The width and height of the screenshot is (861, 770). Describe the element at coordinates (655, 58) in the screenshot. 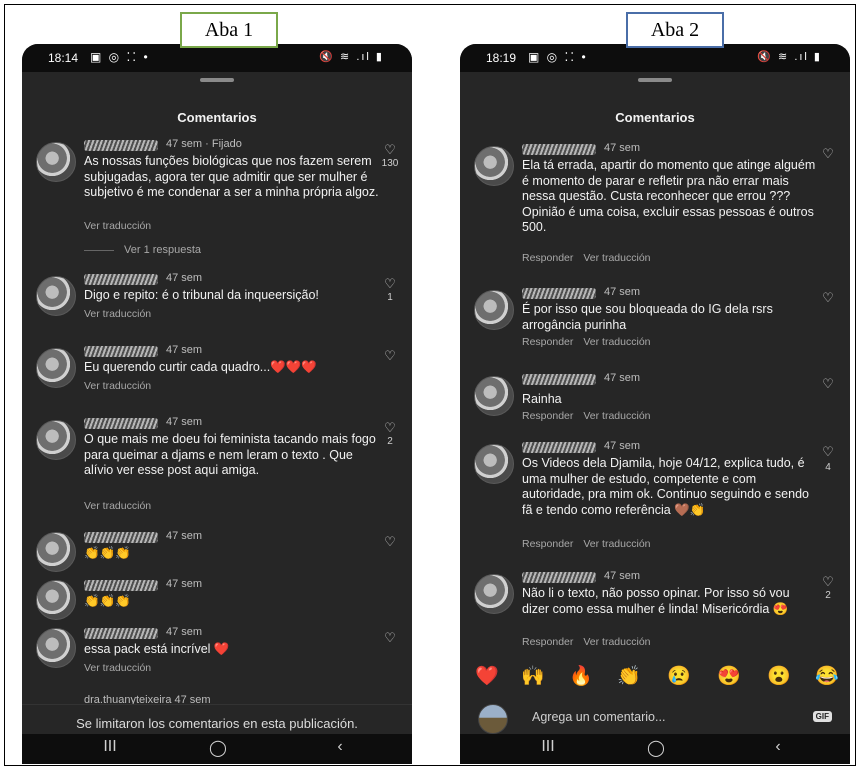

I see `status-bar: 18:19 ▣ ◎ ⁚⁚ • 🔇 ≋ .ıl ▮` at that location.